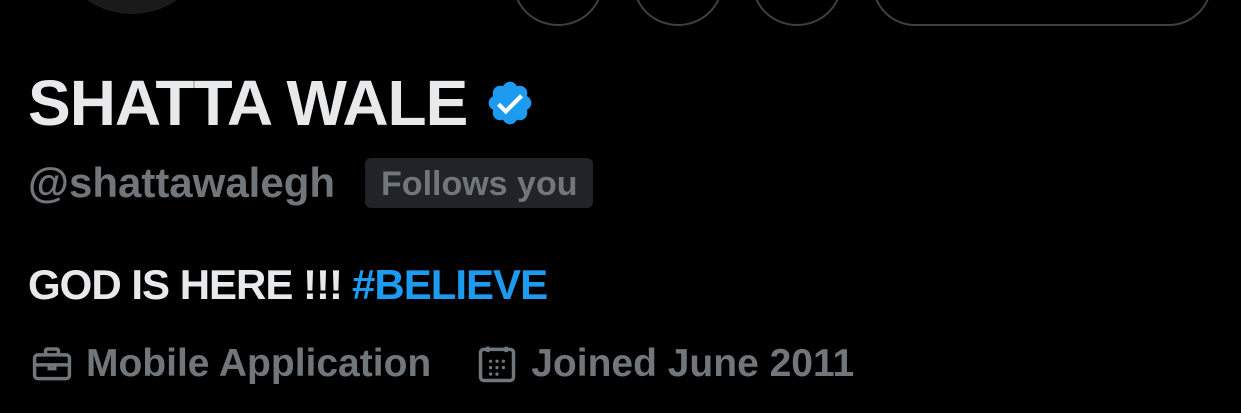 The image size is (1241, 413). What do you see at coordinates (1042, 13) in the screenshot?
I see `follow-button` at bounding box center [1042, 13].